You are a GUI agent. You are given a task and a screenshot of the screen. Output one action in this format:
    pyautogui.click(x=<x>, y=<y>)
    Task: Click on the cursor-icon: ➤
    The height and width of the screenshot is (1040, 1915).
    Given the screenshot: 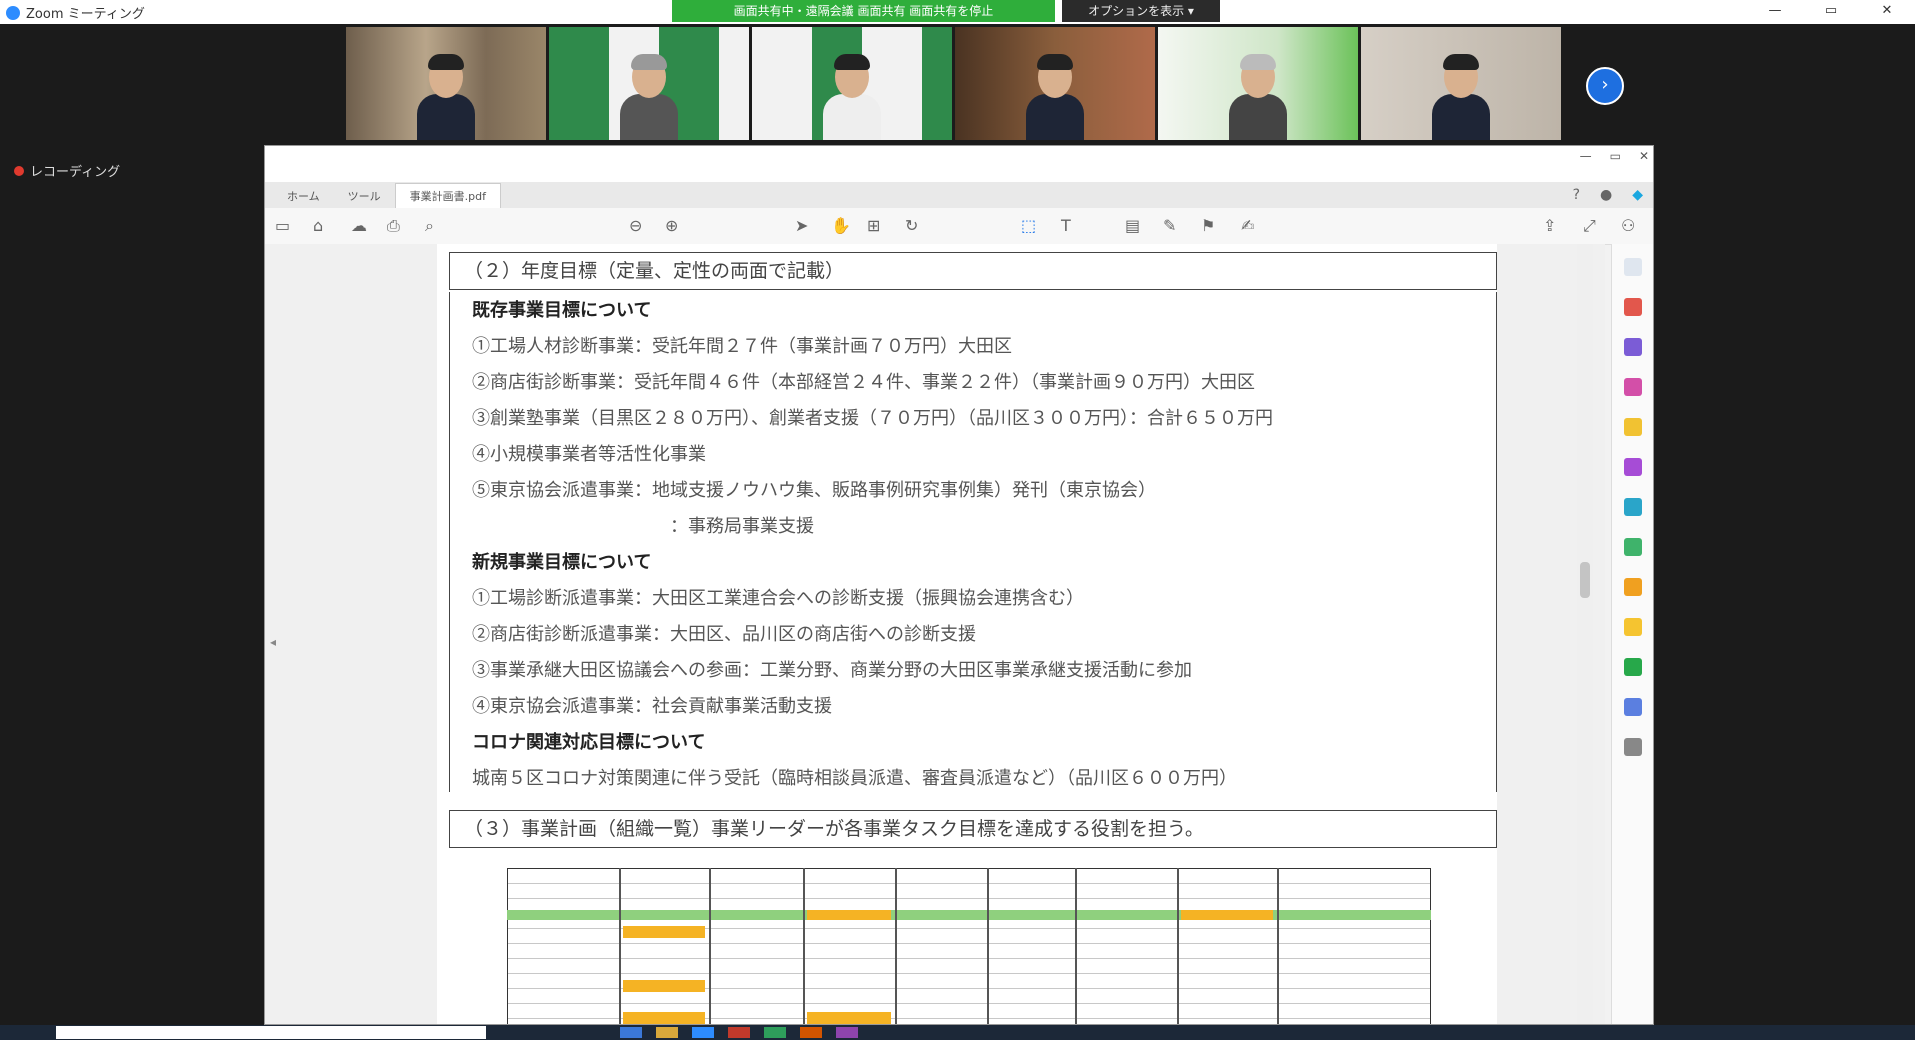 What is the action you would take?
    pyautogui.click(x=801, y=225)
    